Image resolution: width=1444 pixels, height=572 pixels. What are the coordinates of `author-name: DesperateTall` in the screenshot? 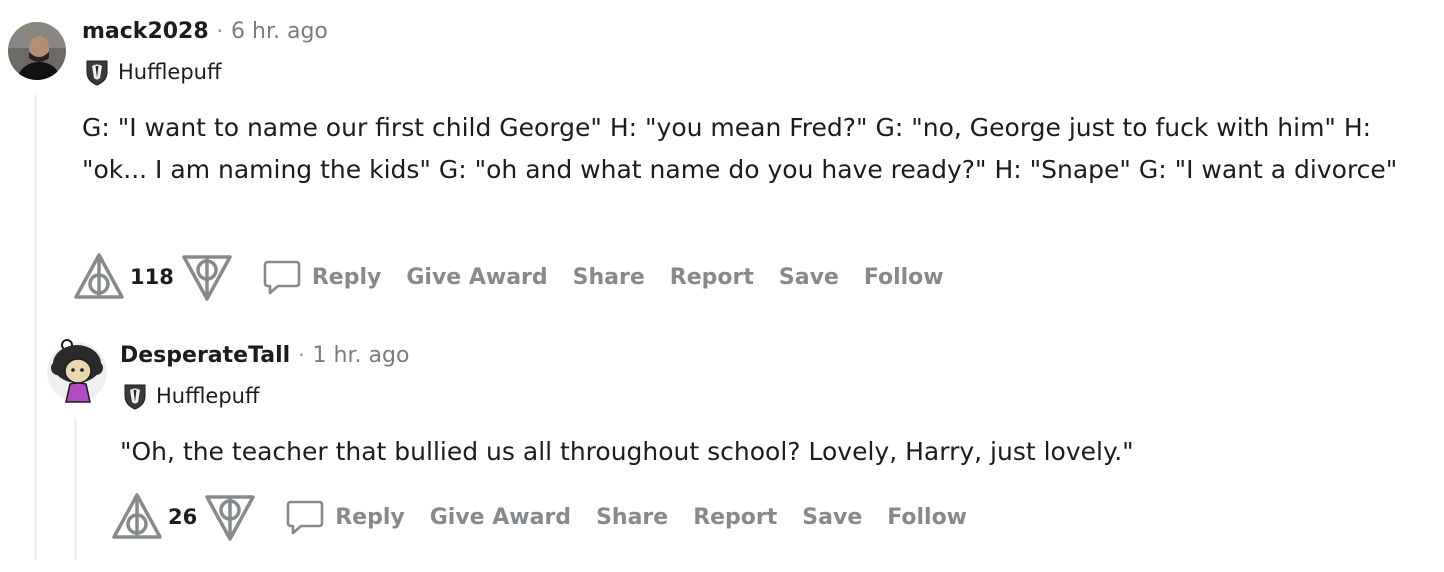 It's located at (205, 355).